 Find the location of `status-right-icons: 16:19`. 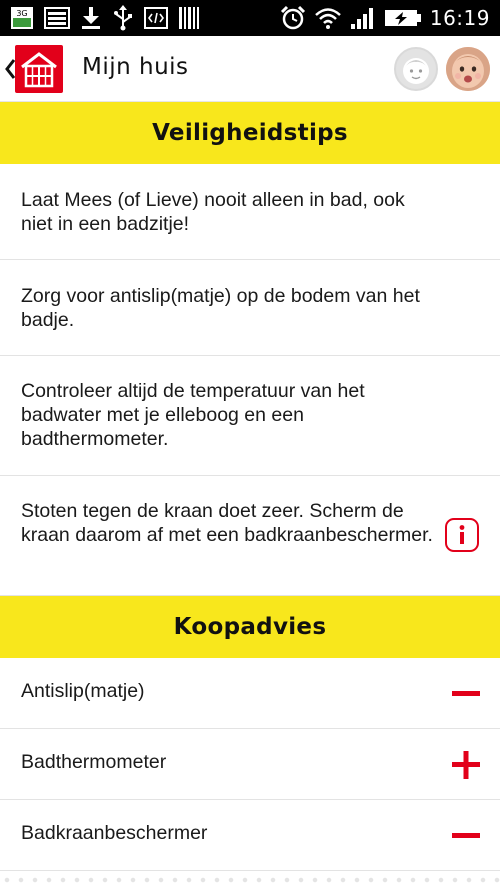

status-right-icons: 16:19 is located at coordinates (385, 18).